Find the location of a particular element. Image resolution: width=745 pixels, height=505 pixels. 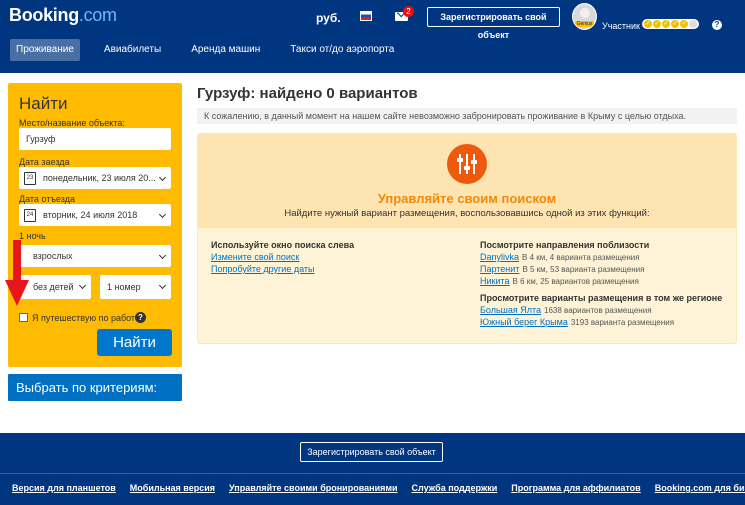

destination-input: Гурзуф is located at coordinates (95, 139).